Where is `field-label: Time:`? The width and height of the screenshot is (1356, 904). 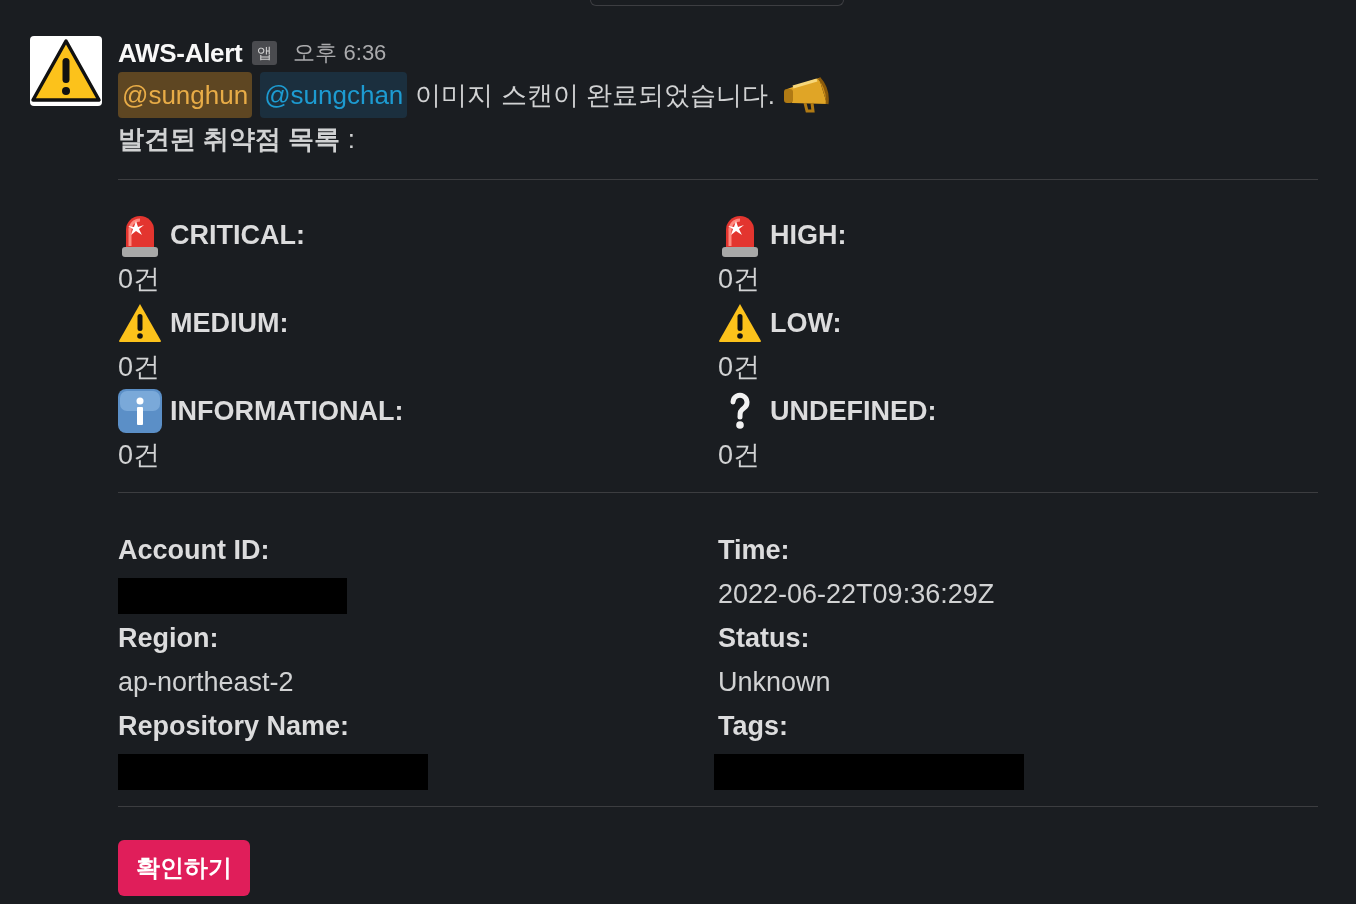
field-label: Time: is located at coordinates (754, 550).